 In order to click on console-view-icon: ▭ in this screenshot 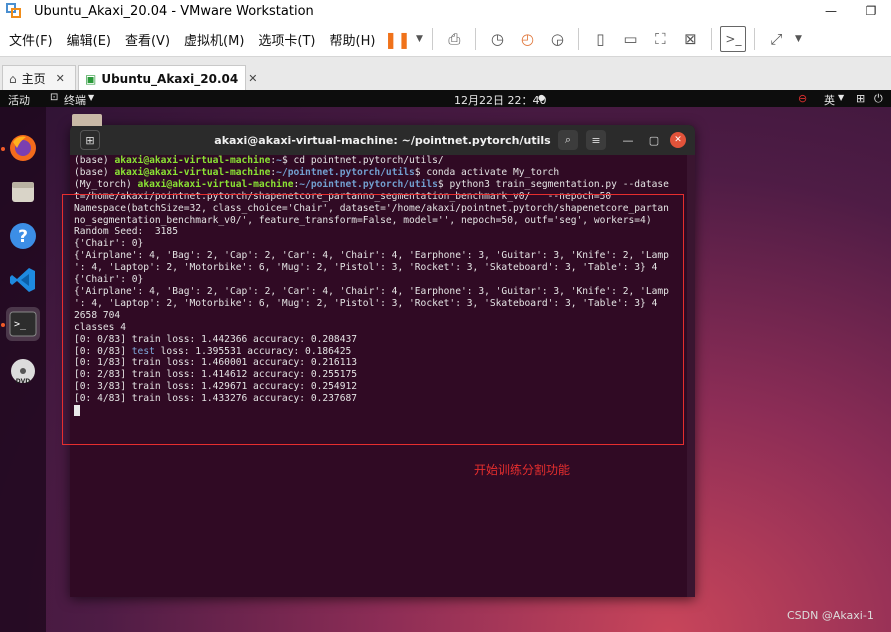, I will do `click(630, 39)`.